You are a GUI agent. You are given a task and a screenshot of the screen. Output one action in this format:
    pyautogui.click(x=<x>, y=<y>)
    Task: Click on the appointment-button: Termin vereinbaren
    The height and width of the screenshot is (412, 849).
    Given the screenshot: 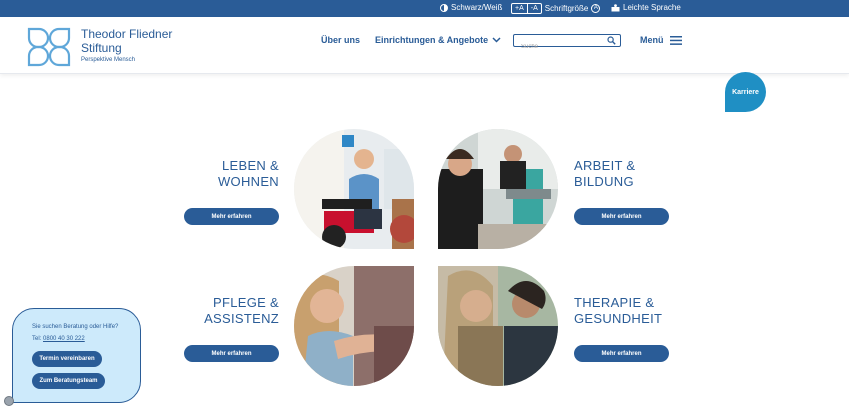 What is the action you would take?
    pyautogui.click(x=67, y=359)
    